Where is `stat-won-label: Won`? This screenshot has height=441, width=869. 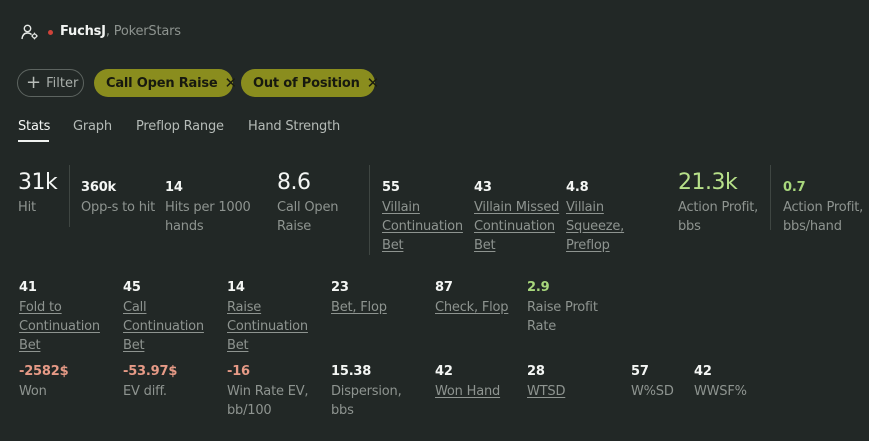 stat-won-label: Won is located at coordinates (33, 391).